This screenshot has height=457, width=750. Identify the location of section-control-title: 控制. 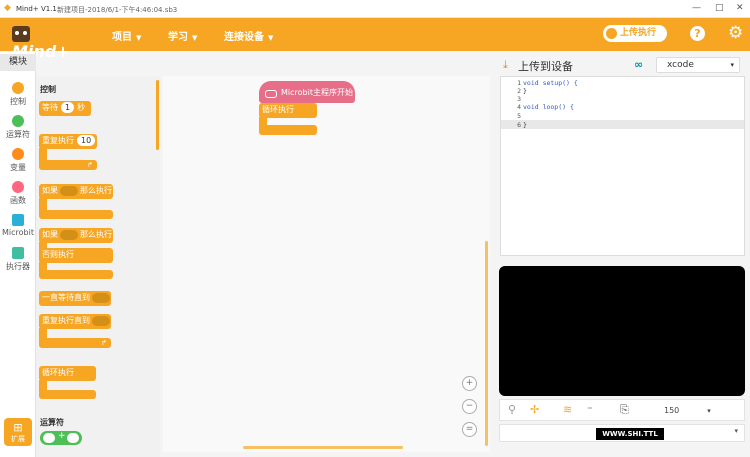
(48, 89).